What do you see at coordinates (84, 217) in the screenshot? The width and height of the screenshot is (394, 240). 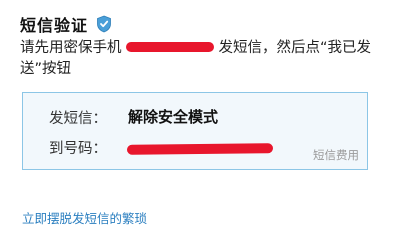 I see `skip-sms-link: 立即摆脱发短信的繁琐` at bounding box center [84, 217].